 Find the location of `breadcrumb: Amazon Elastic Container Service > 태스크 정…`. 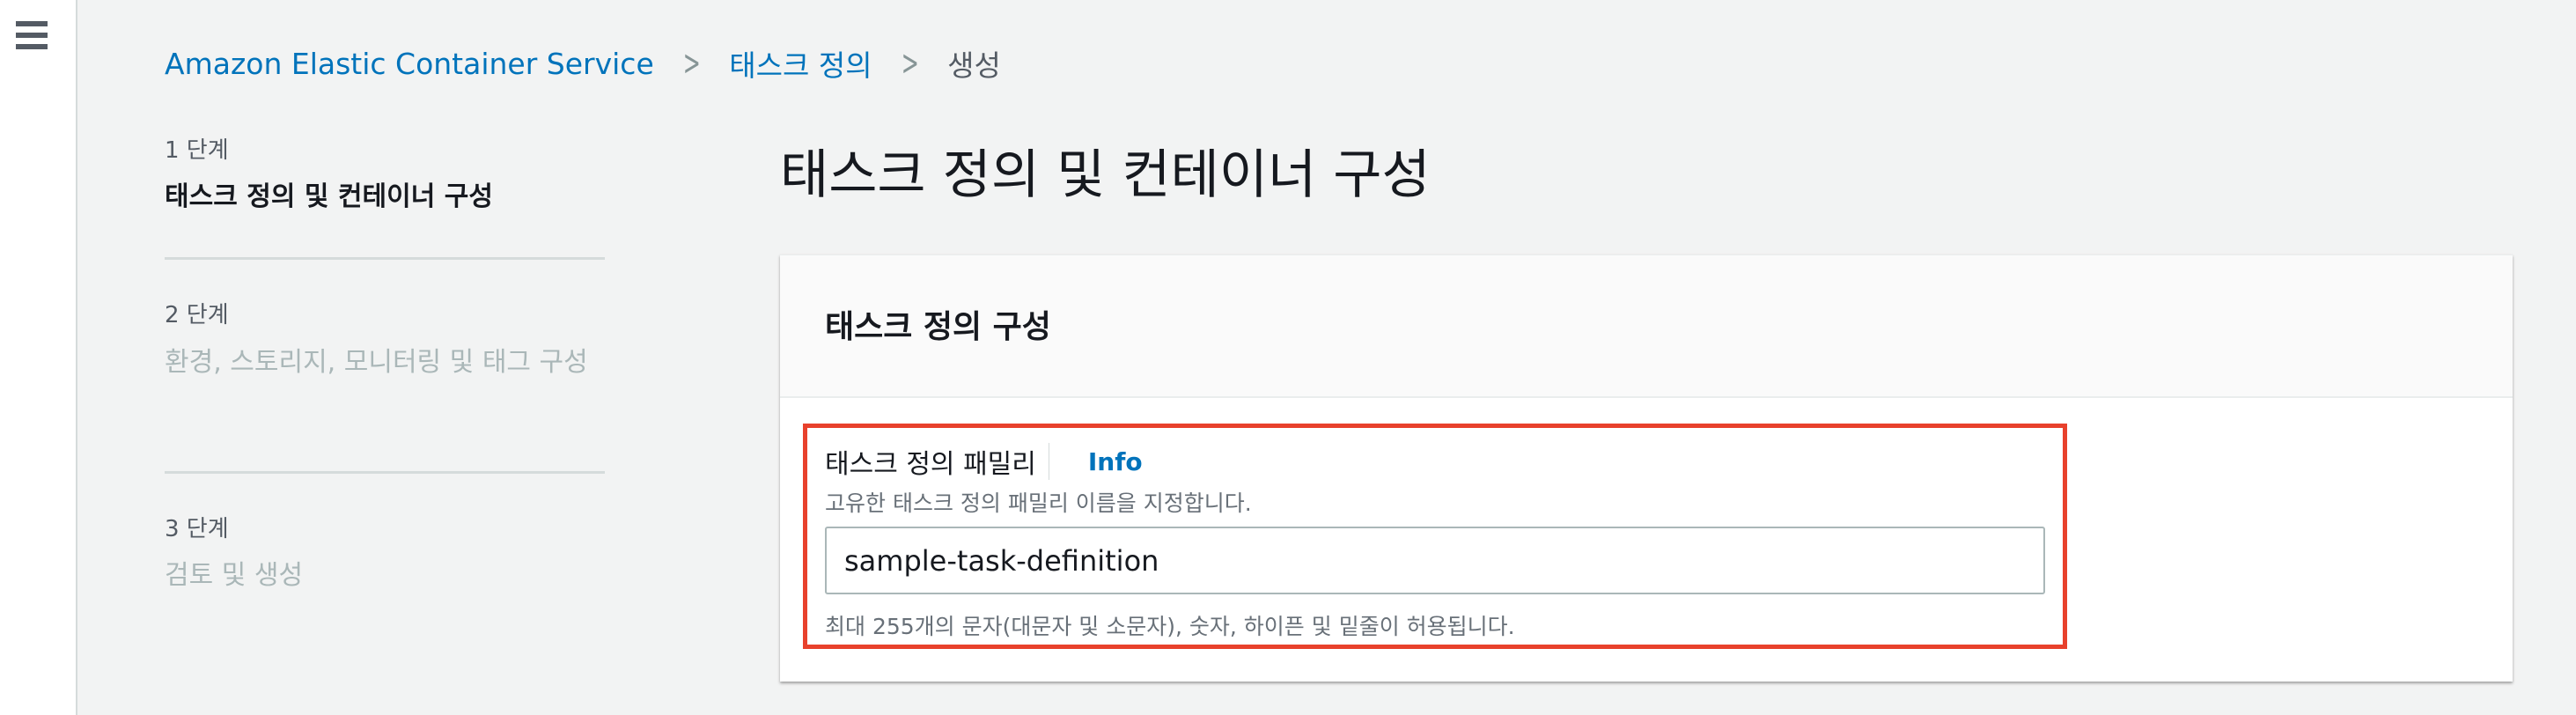

breadcrumb: Amazon Elastic Container Service > 태스크 정… is located at coordinates (583, 63).